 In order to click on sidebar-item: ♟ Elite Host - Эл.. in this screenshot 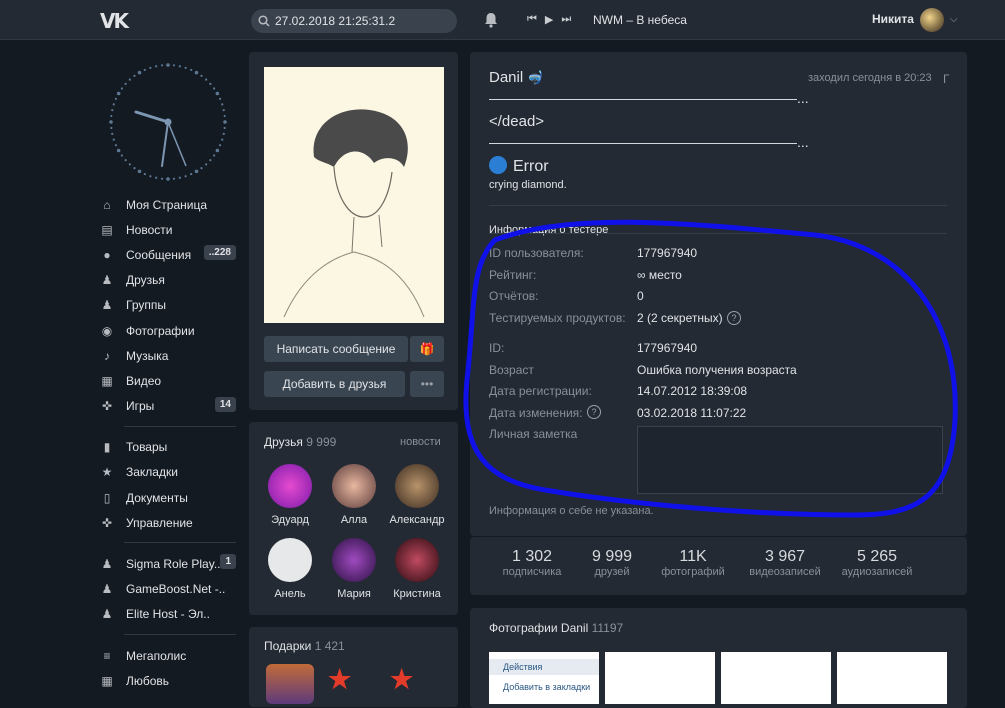, I will do `click(168, 614)`.